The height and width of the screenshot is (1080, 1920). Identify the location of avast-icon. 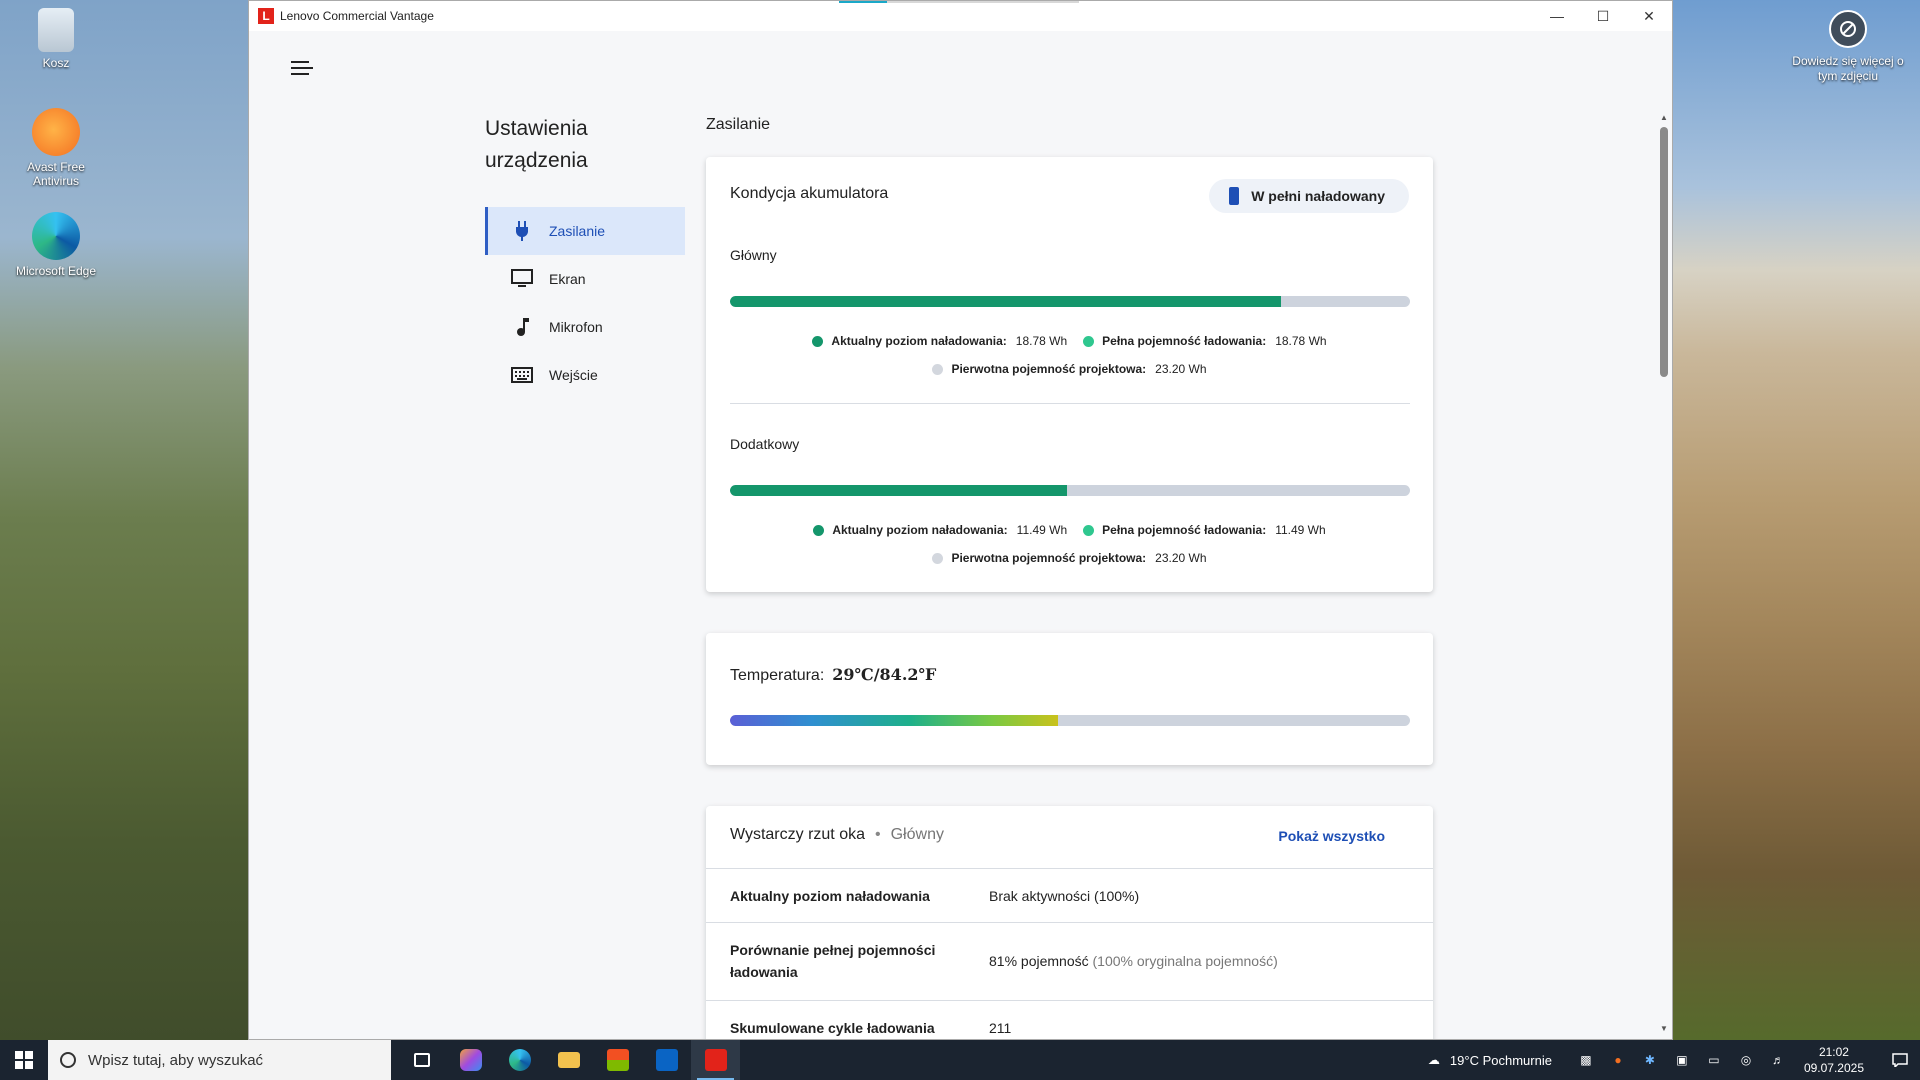
(56, 132).